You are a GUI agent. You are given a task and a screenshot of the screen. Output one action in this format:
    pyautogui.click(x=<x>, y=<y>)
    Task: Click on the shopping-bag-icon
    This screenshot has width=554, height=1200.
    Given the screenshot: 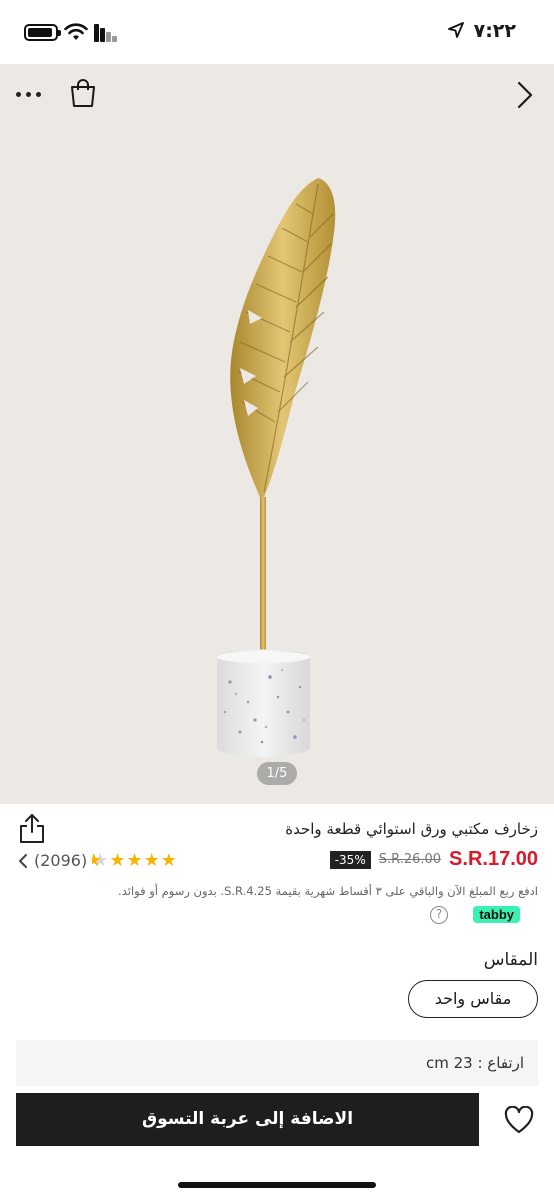 What is the action you would take?
    pyautogui.click(x=83, y=93)
    